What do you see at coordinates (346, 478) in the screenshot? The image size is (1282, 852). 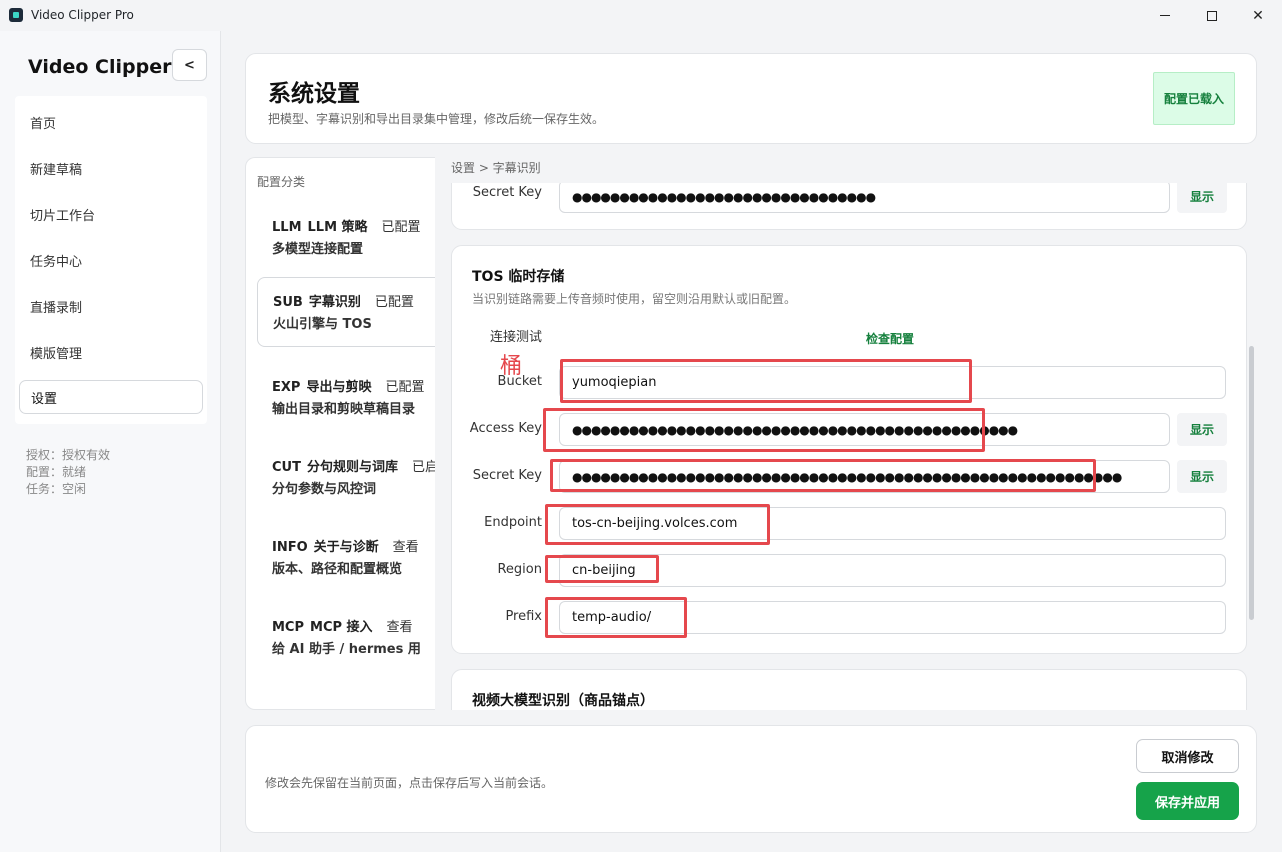 I see `category-item-cut: CUT 分句规则与词库已启 分句参数与风控词` at bounding box center [346, 478].